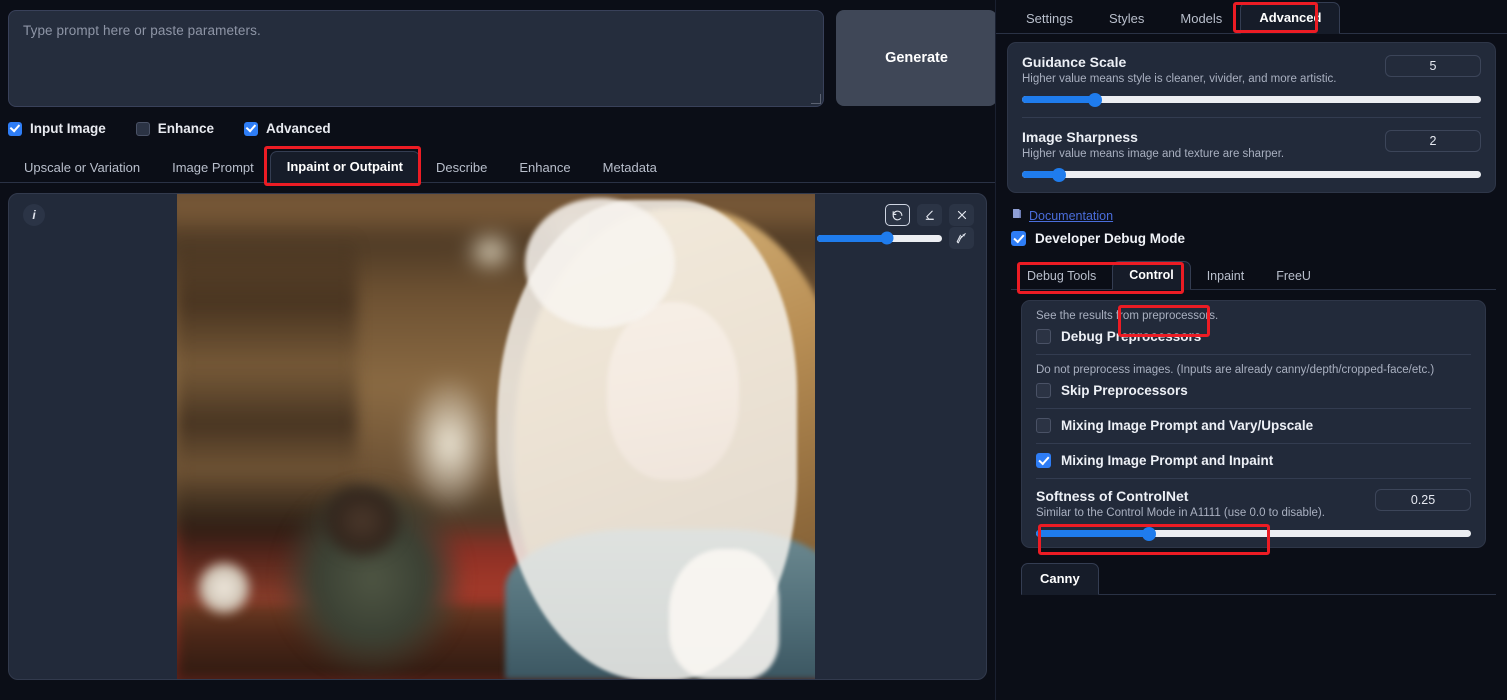 The width and height of the screenshot is (1507, 700). I want to click on book-icon, so click(1017, 216).